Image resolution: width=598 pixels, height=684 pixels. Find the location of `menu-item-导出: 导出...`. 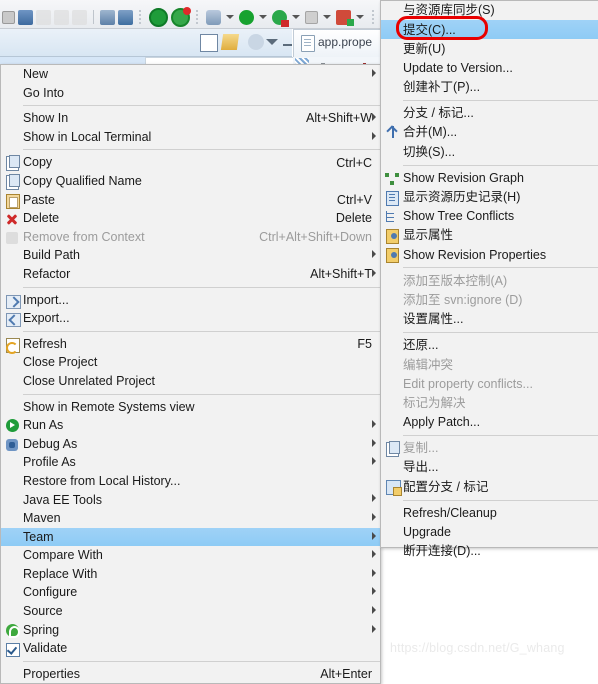

menu-item-导出: 导出... is located at coordinates (489, 467).